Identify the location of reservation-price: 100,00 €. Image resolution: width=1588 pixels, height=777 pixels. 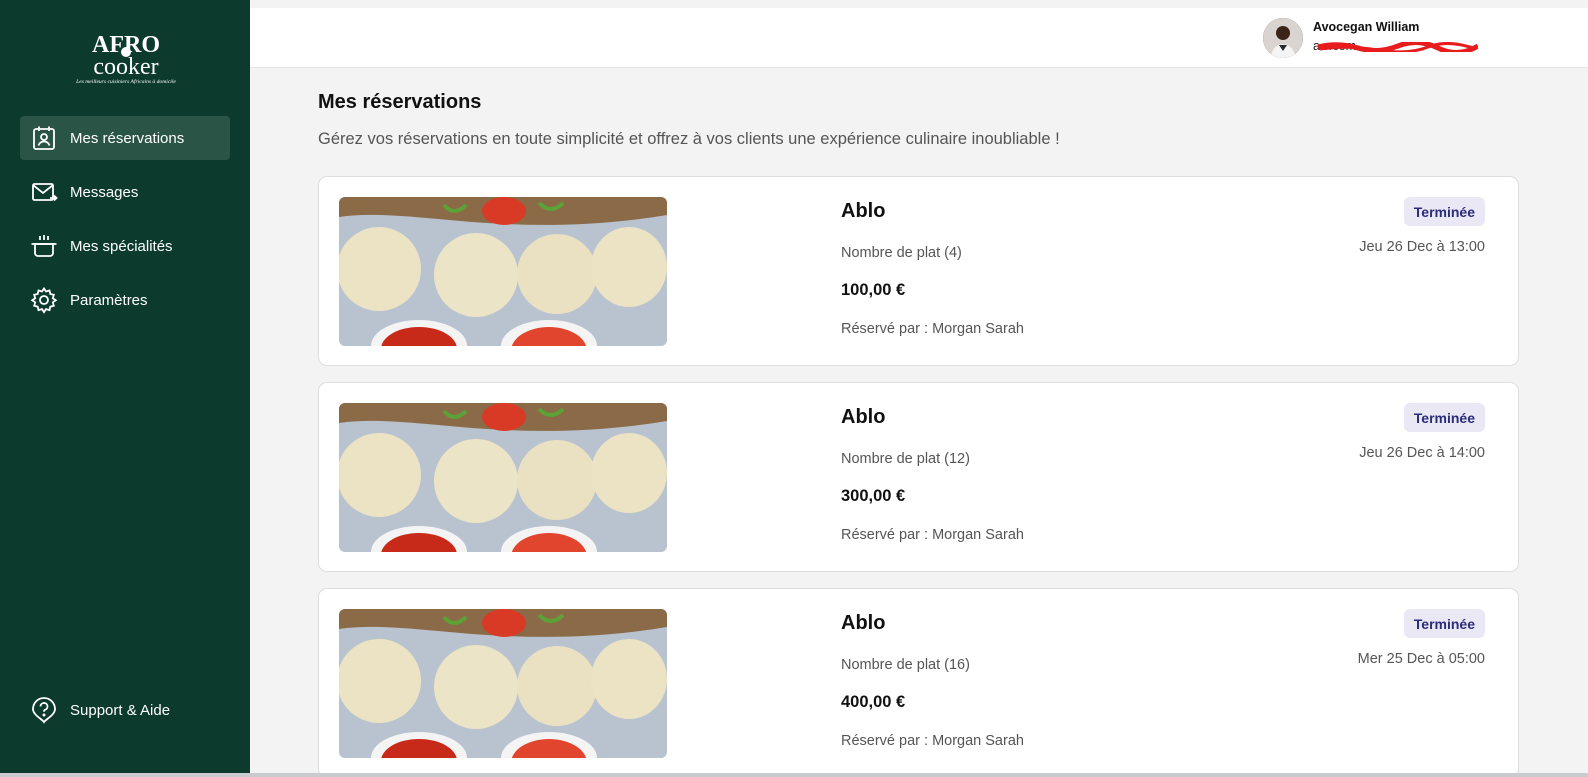
(873, 290).